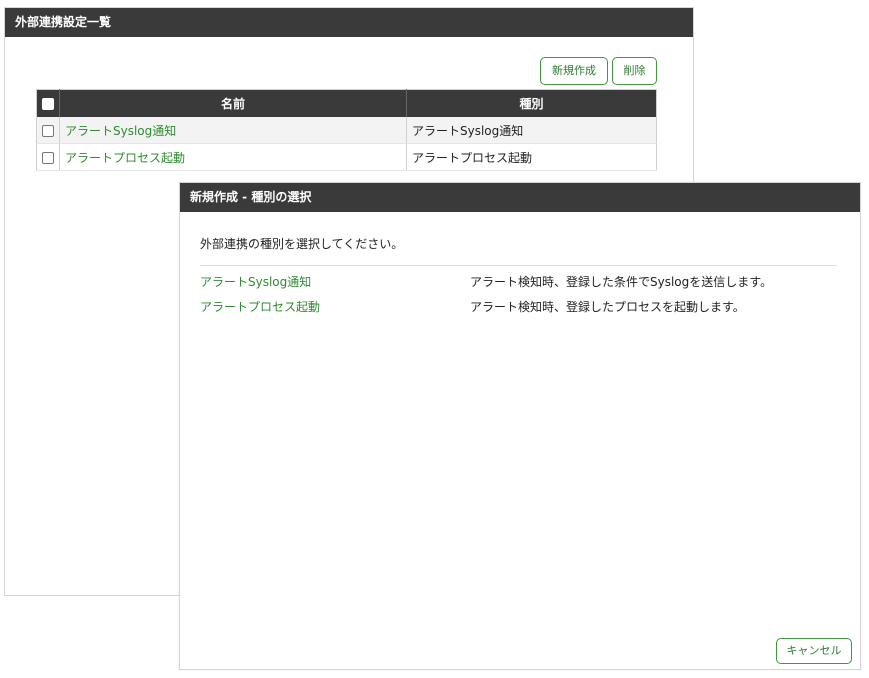 Image resolution: width=869 pixels, height=678 pixels. What do you see at coordinates (260, 306) in the screenshot?
I see `option-process-link: アラートプロセス起動` at bounding box center [260, 306].